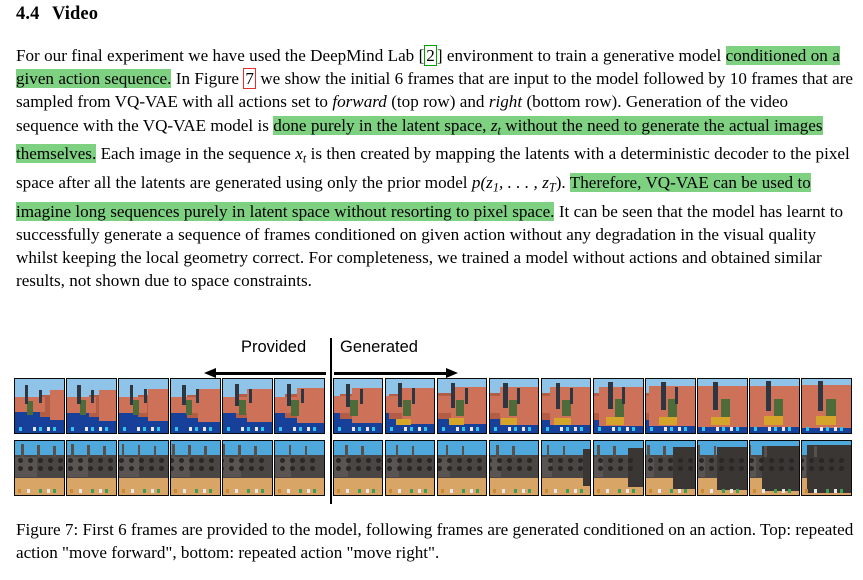 This screenshot has height=580, width=863. What do you see at coordinates (299, 154) in the screenshot?
I see `math-x: x` at bounding box center [299, 154].